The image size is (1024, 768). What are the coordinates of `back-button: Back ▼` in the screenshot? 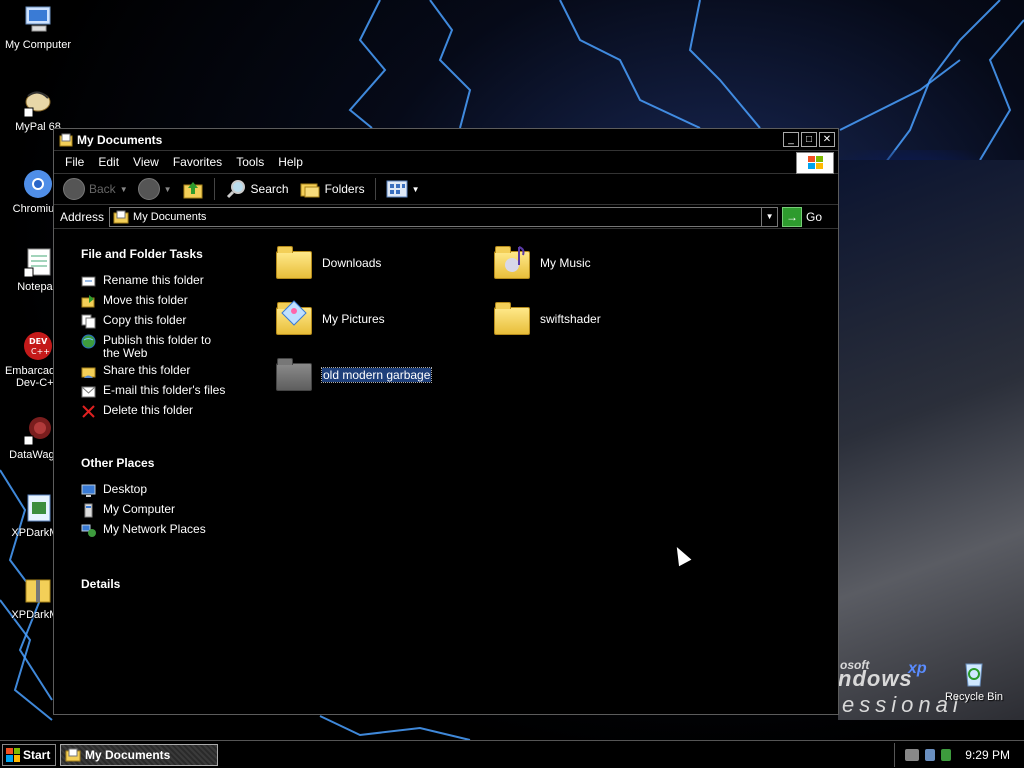 It's located at (95, 189).